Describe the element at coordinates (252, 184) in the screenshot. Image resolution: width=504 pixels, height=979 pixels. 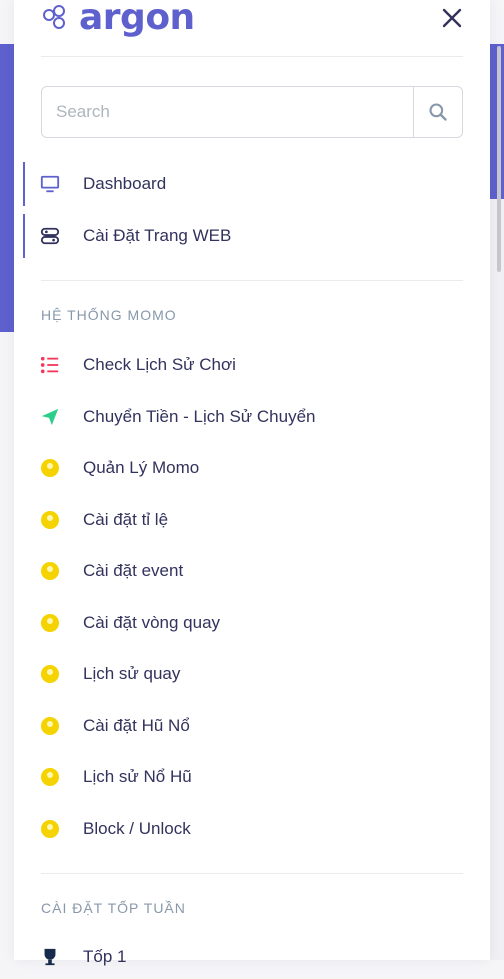
I see `nav-item-dashboard: Dashboard` at that location.